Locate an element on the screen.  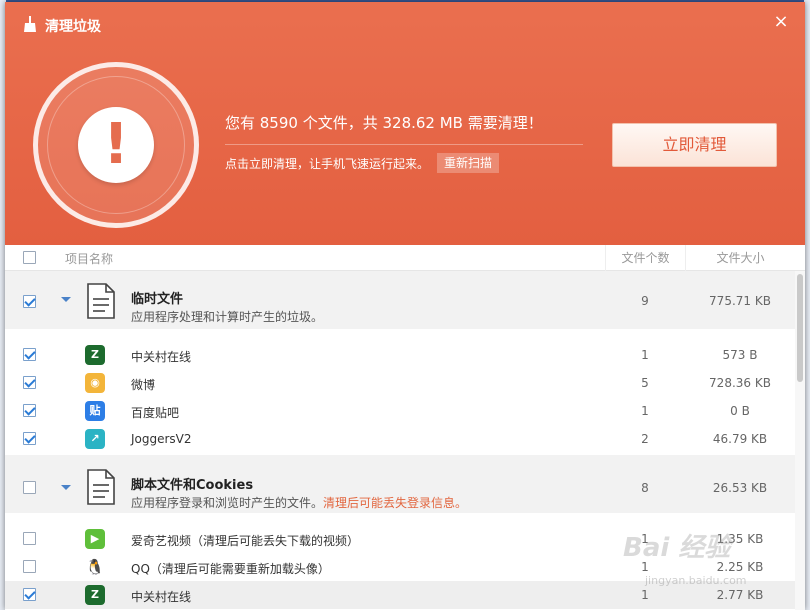
tieba-icon: 贴 is located at coordinates (95, 411).